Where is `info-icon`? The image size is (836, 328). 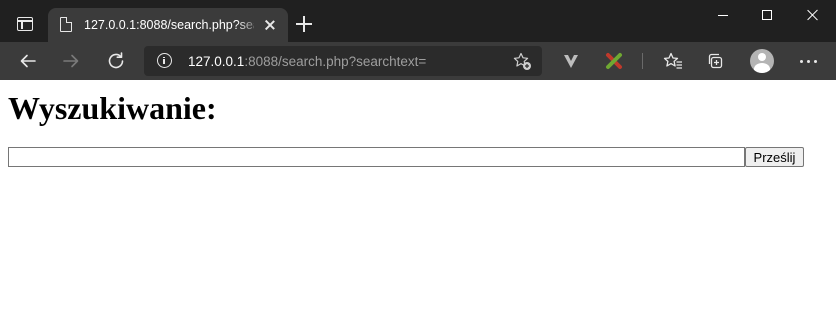
info-icon is located at coordinates (164, 60).